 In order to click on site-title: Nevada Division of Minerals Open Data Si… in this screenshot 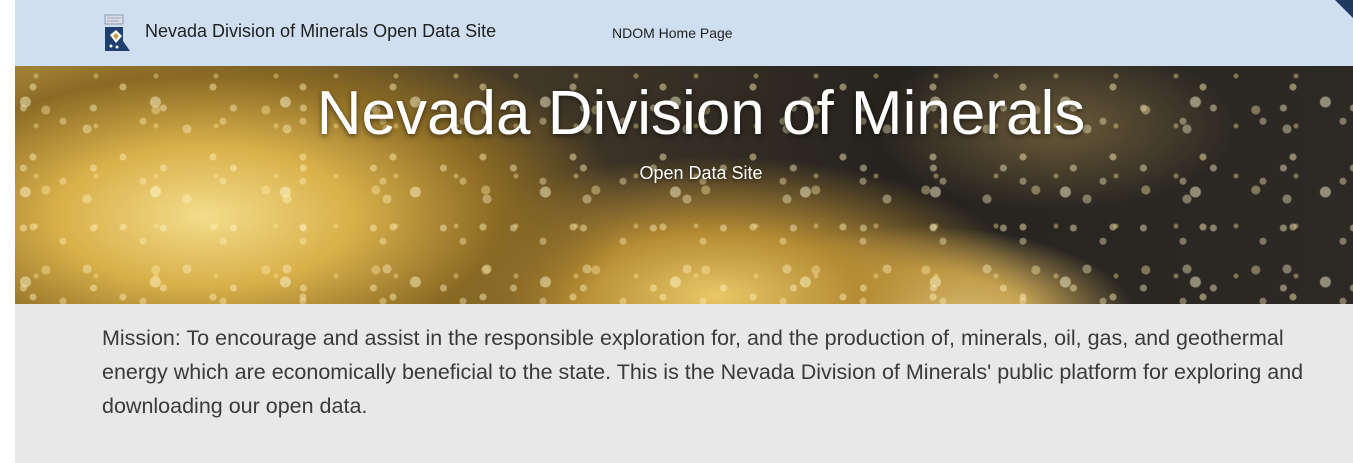, I will do `click(320, 31)`.